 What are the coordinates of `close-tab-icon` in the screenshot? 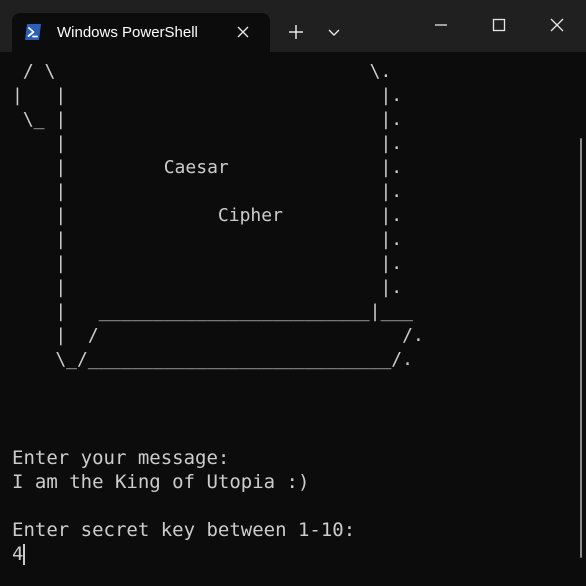 It's located at (243, 32).